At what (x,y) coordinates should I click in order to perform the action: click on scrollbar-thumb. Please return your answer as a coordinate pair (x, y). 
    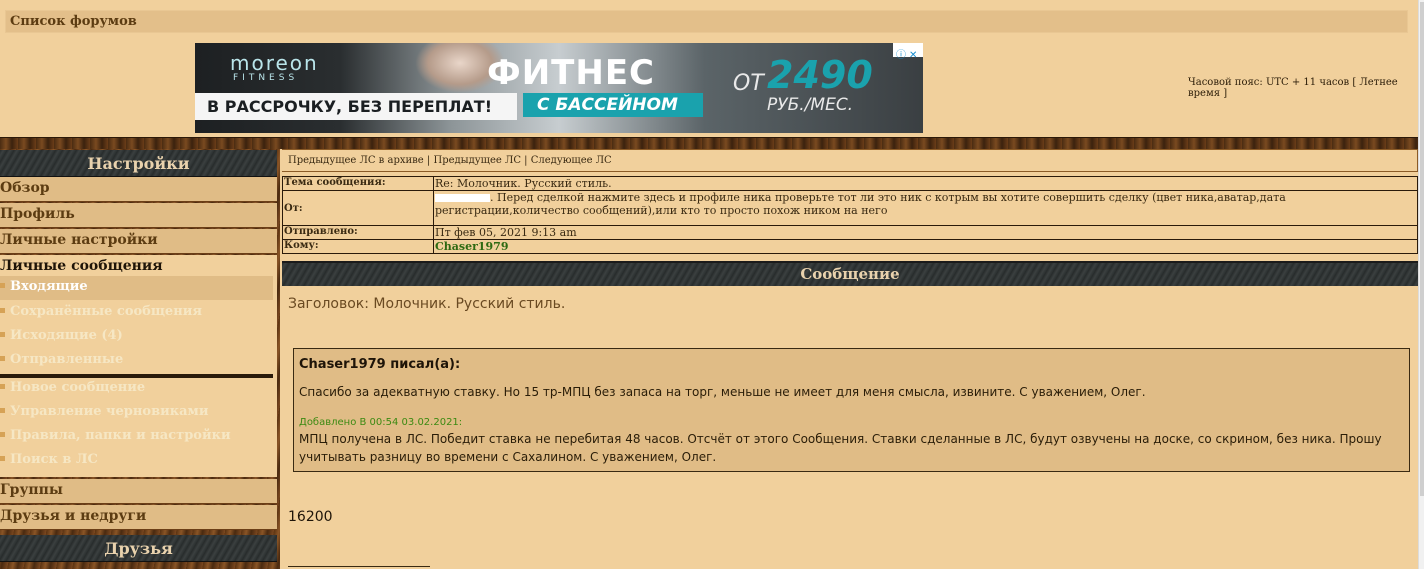
    Looking at the image, I should click on (1422, 249).